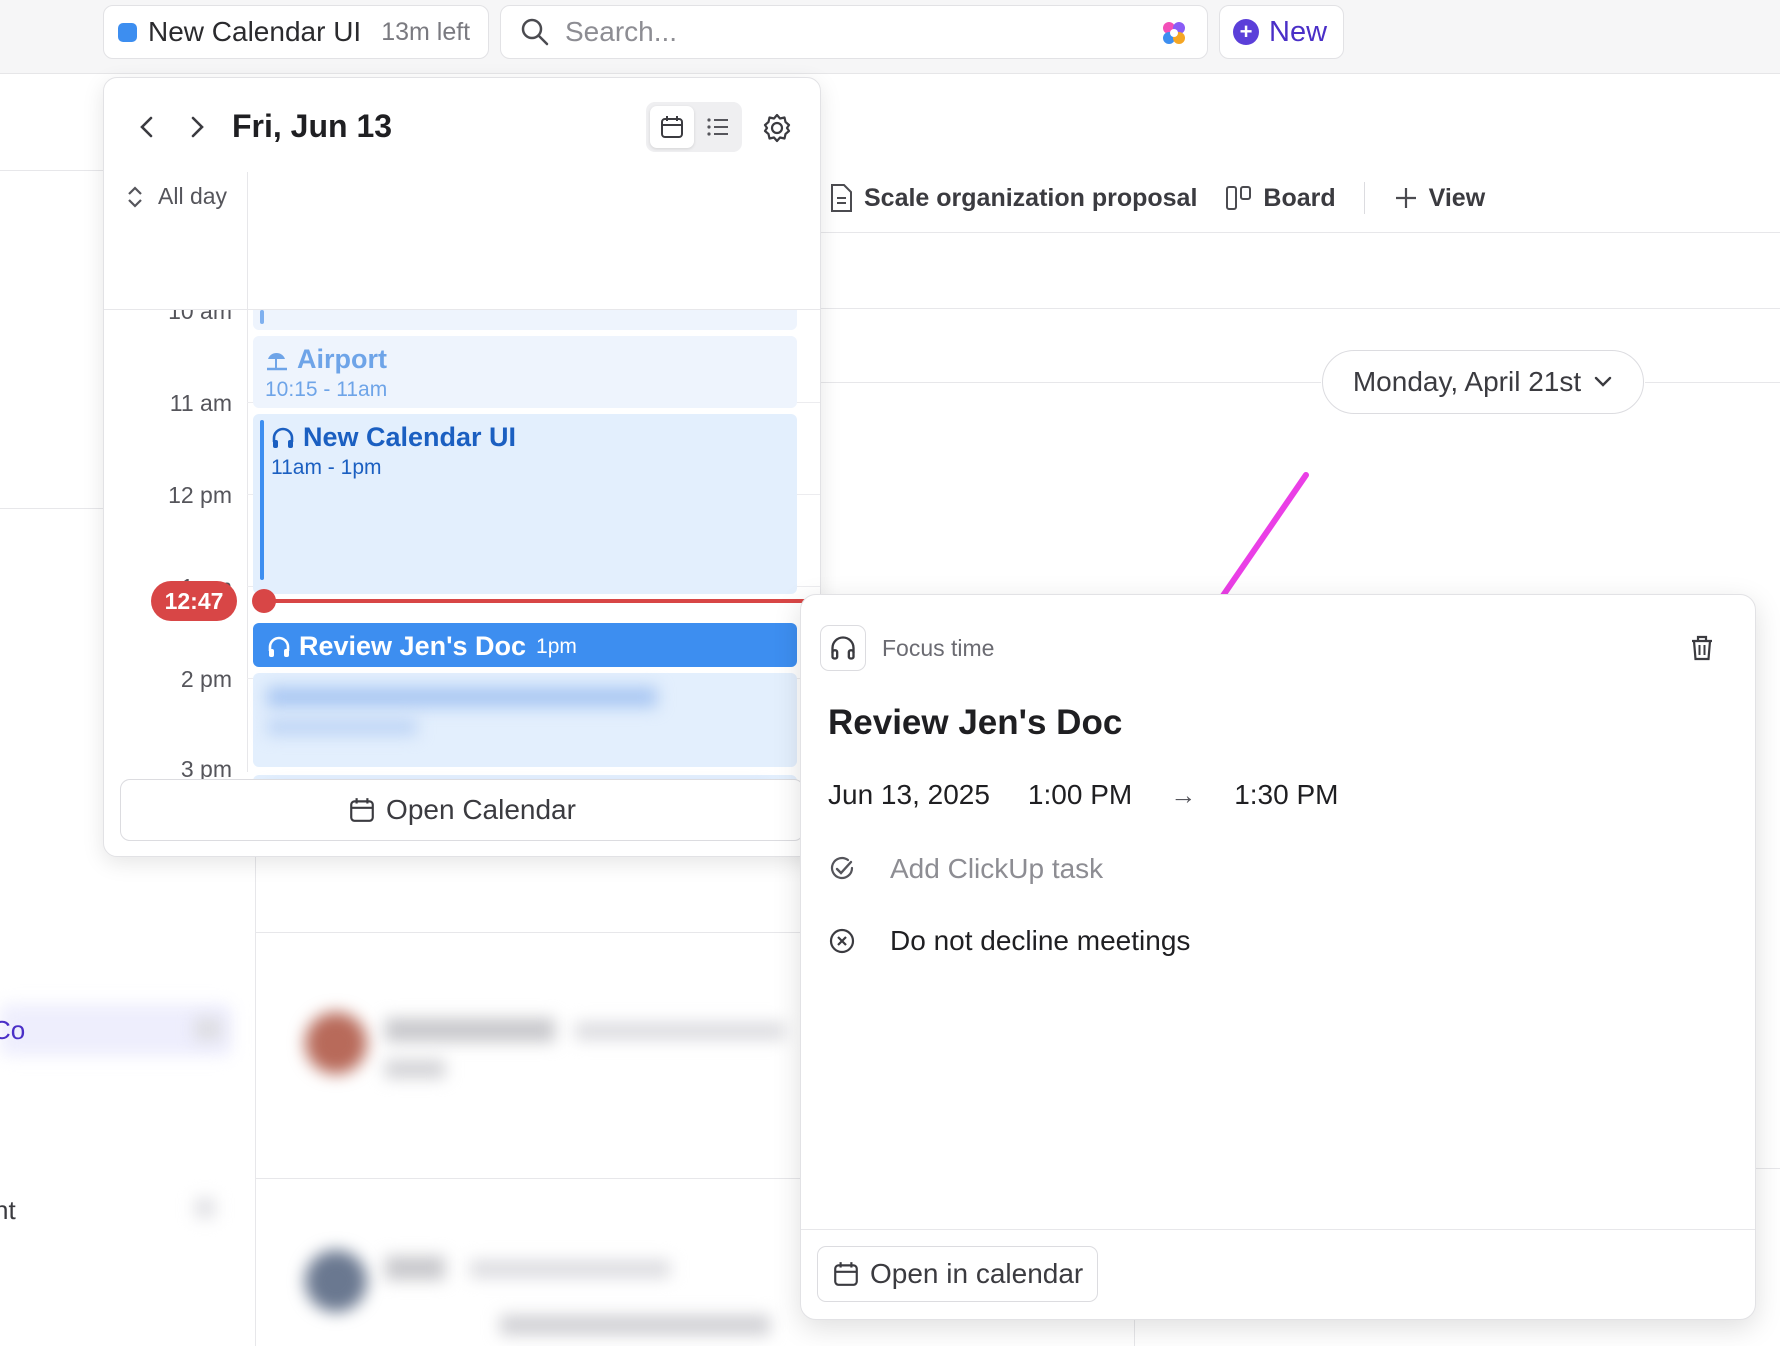 This screenshot has width=1780, height=1346. What do you see at coordinates (410, 437) in the screenshot?
I see `event-title: New Calendar UI` at bounding box center [410, 437].